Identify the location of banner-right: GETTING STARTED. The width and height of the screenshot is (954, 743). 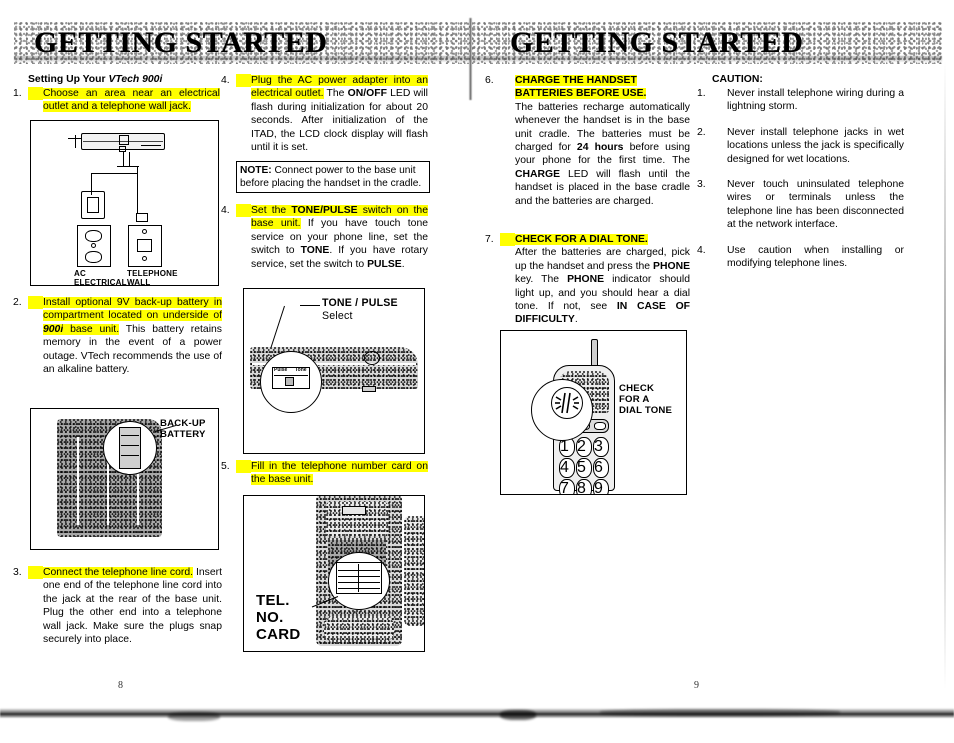
(707, 43).